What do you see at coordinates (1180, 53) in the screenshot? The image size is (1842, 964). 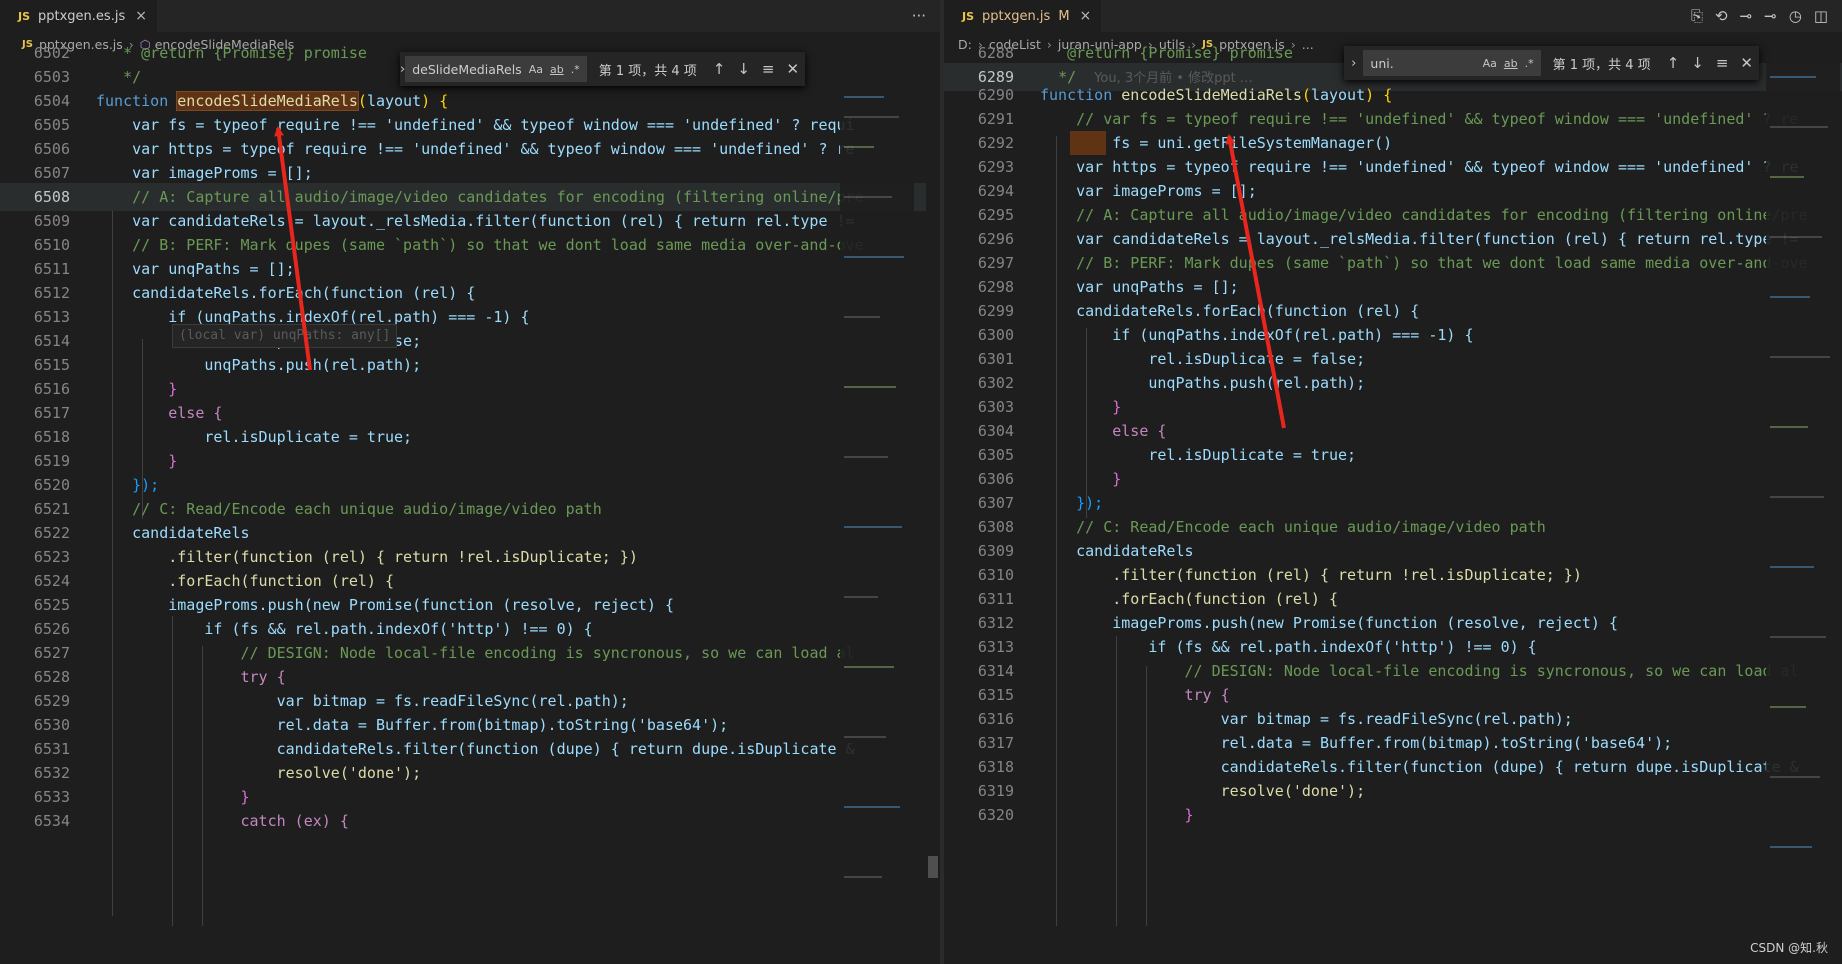 I see `code-text: @return {Promise} promise` at bounding box center [1180, 53].